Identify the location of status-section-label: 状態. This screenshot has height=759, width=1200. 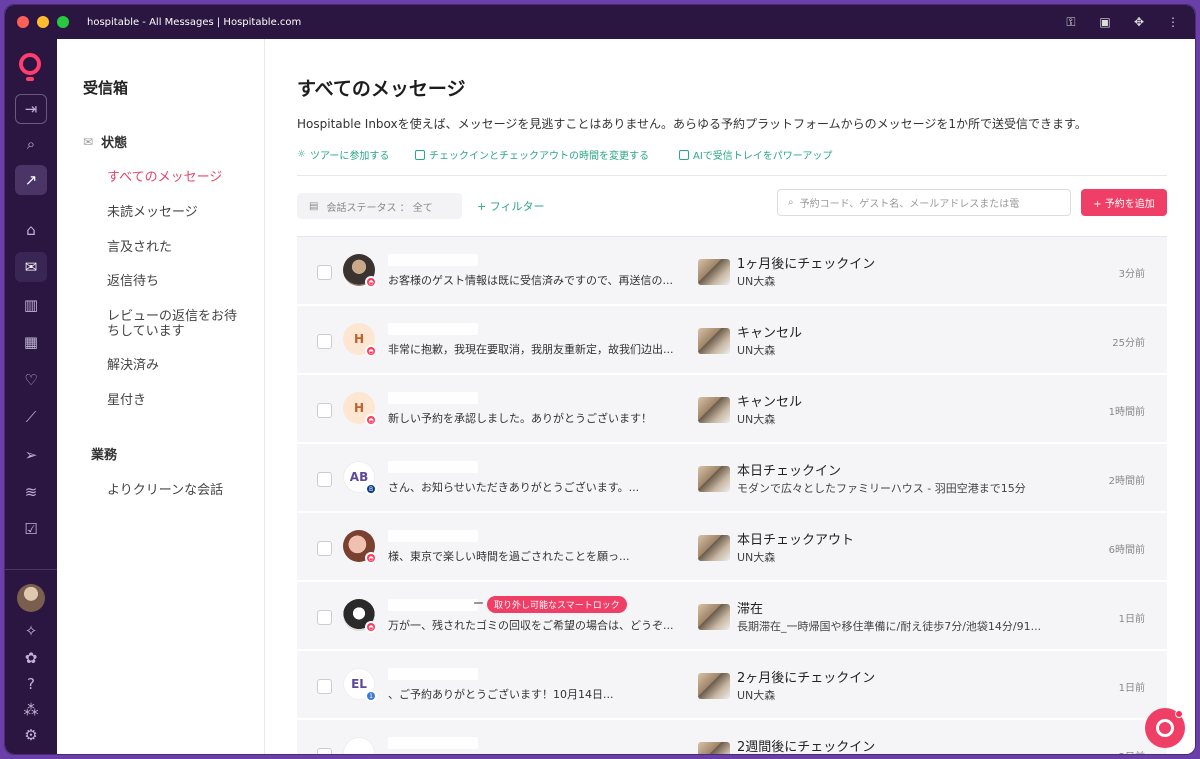
(114, 143).